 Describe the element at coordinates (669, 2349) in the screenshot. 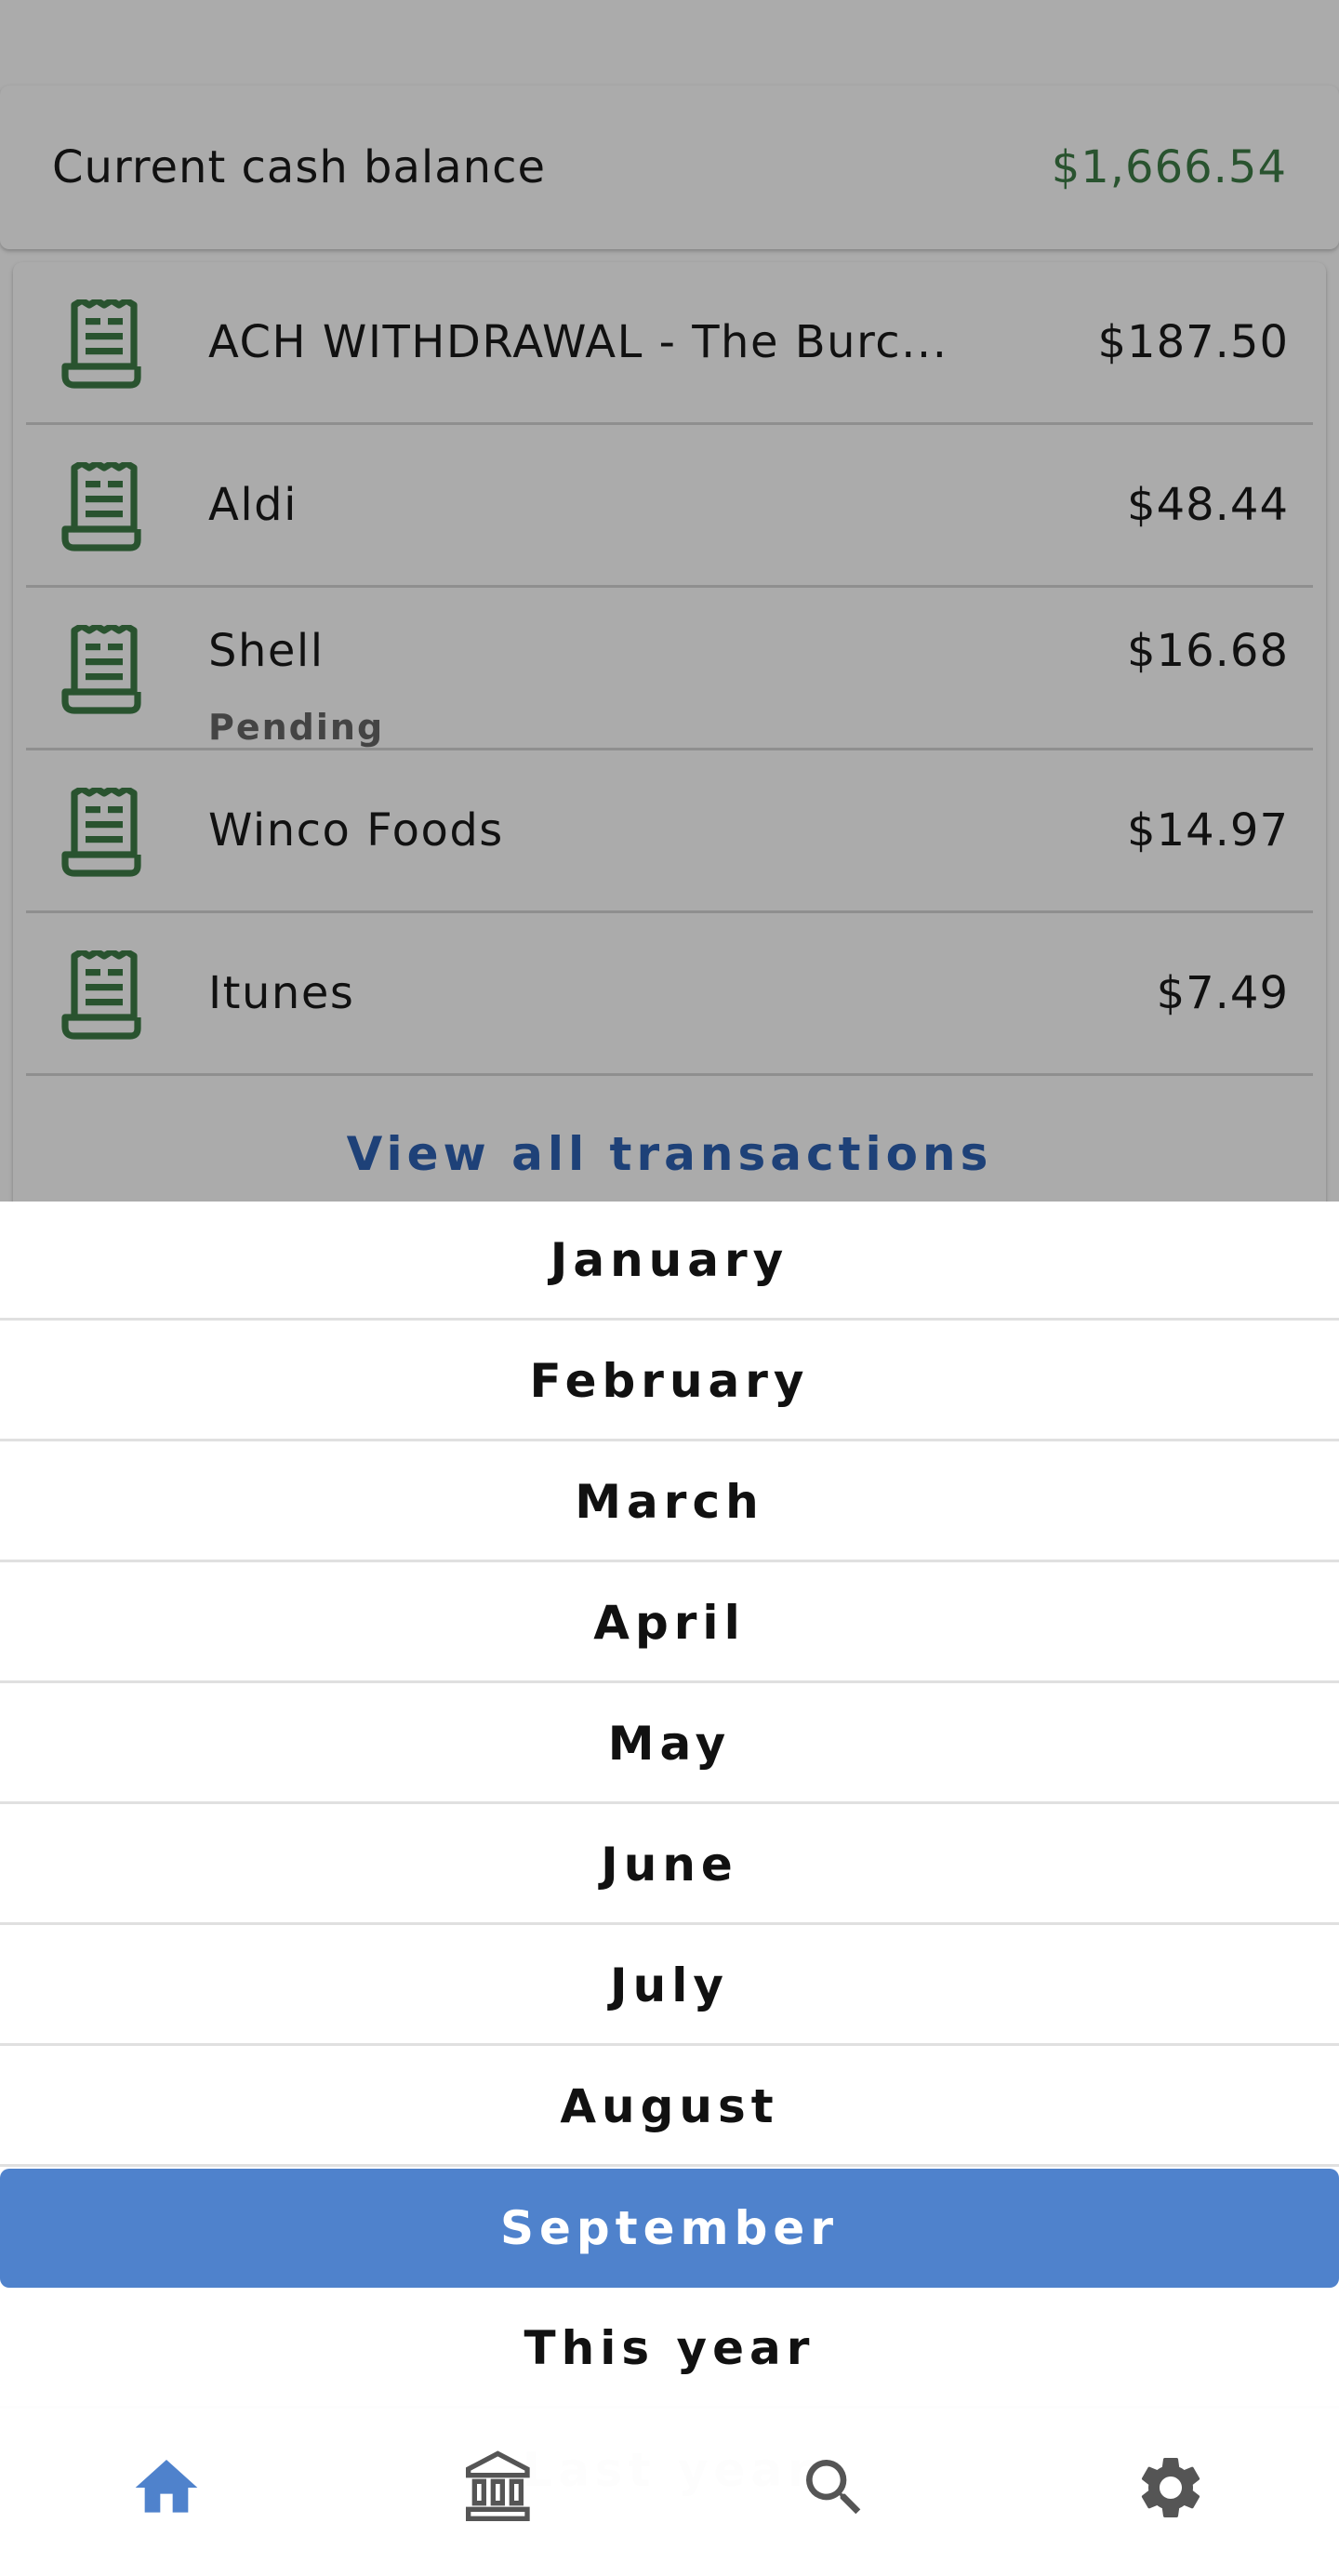

I see `period-option: This year` at that location.